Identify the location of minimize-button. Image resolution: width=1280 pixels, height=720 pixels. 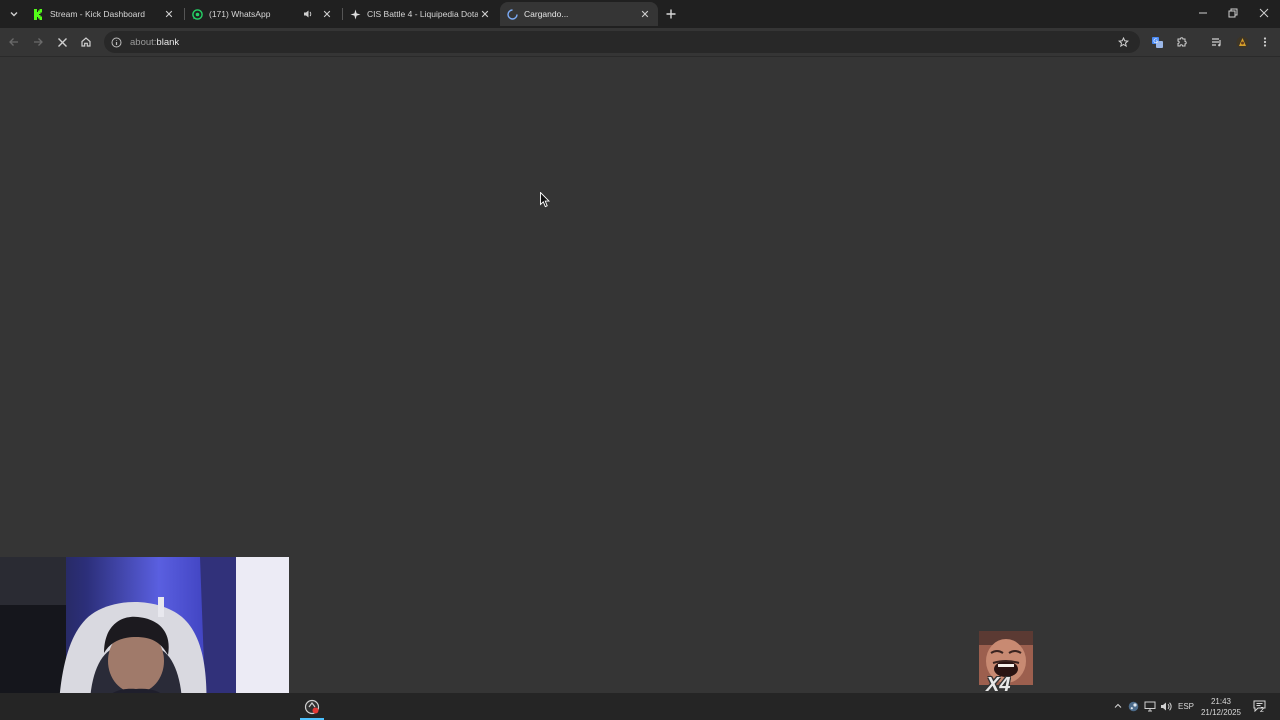
(1203, 13).